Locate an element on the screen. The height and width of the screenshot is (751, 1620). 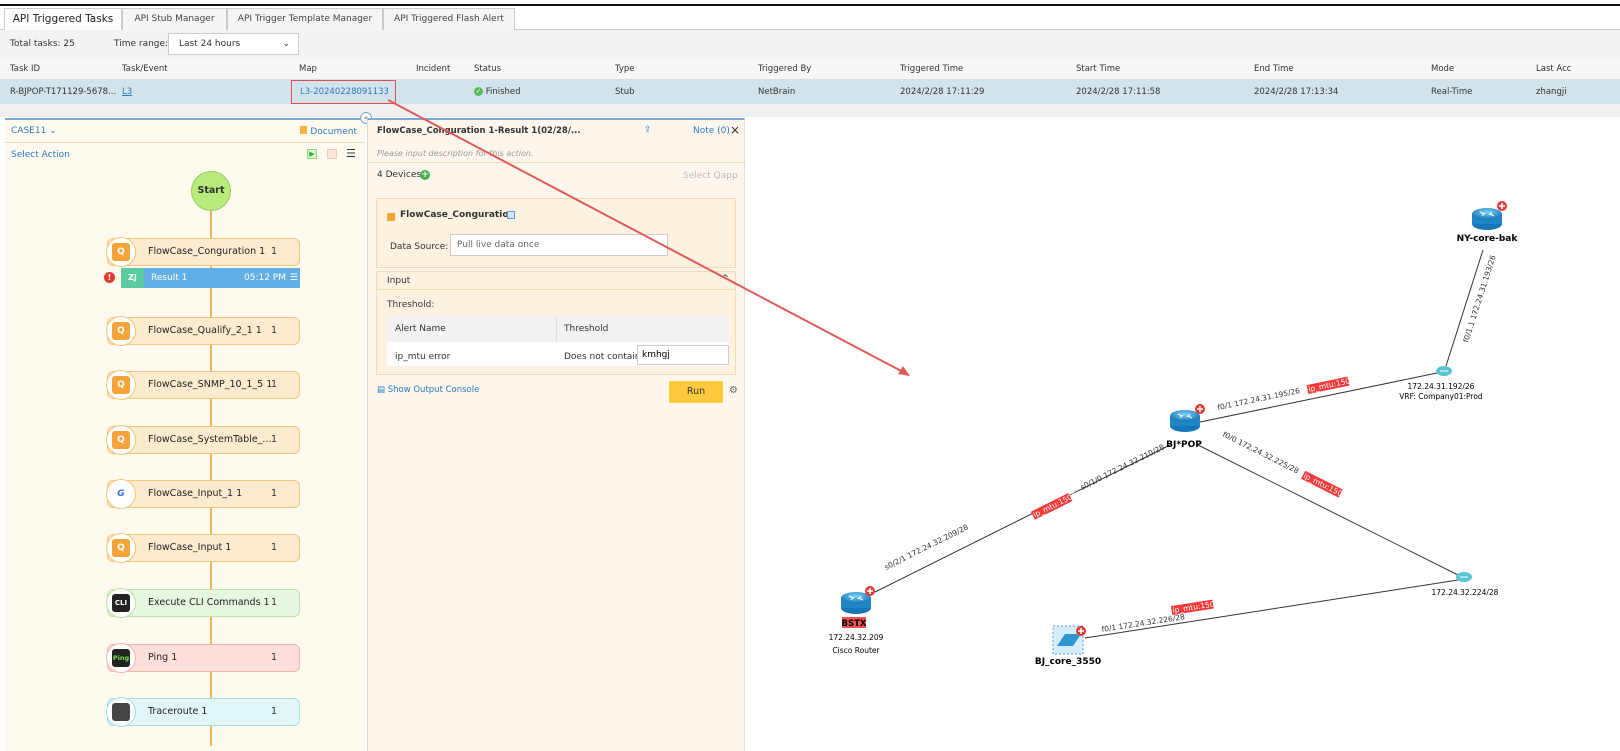
link-label: f0/1 172.24.31.195/26 is located at coordinates (1259, 399).